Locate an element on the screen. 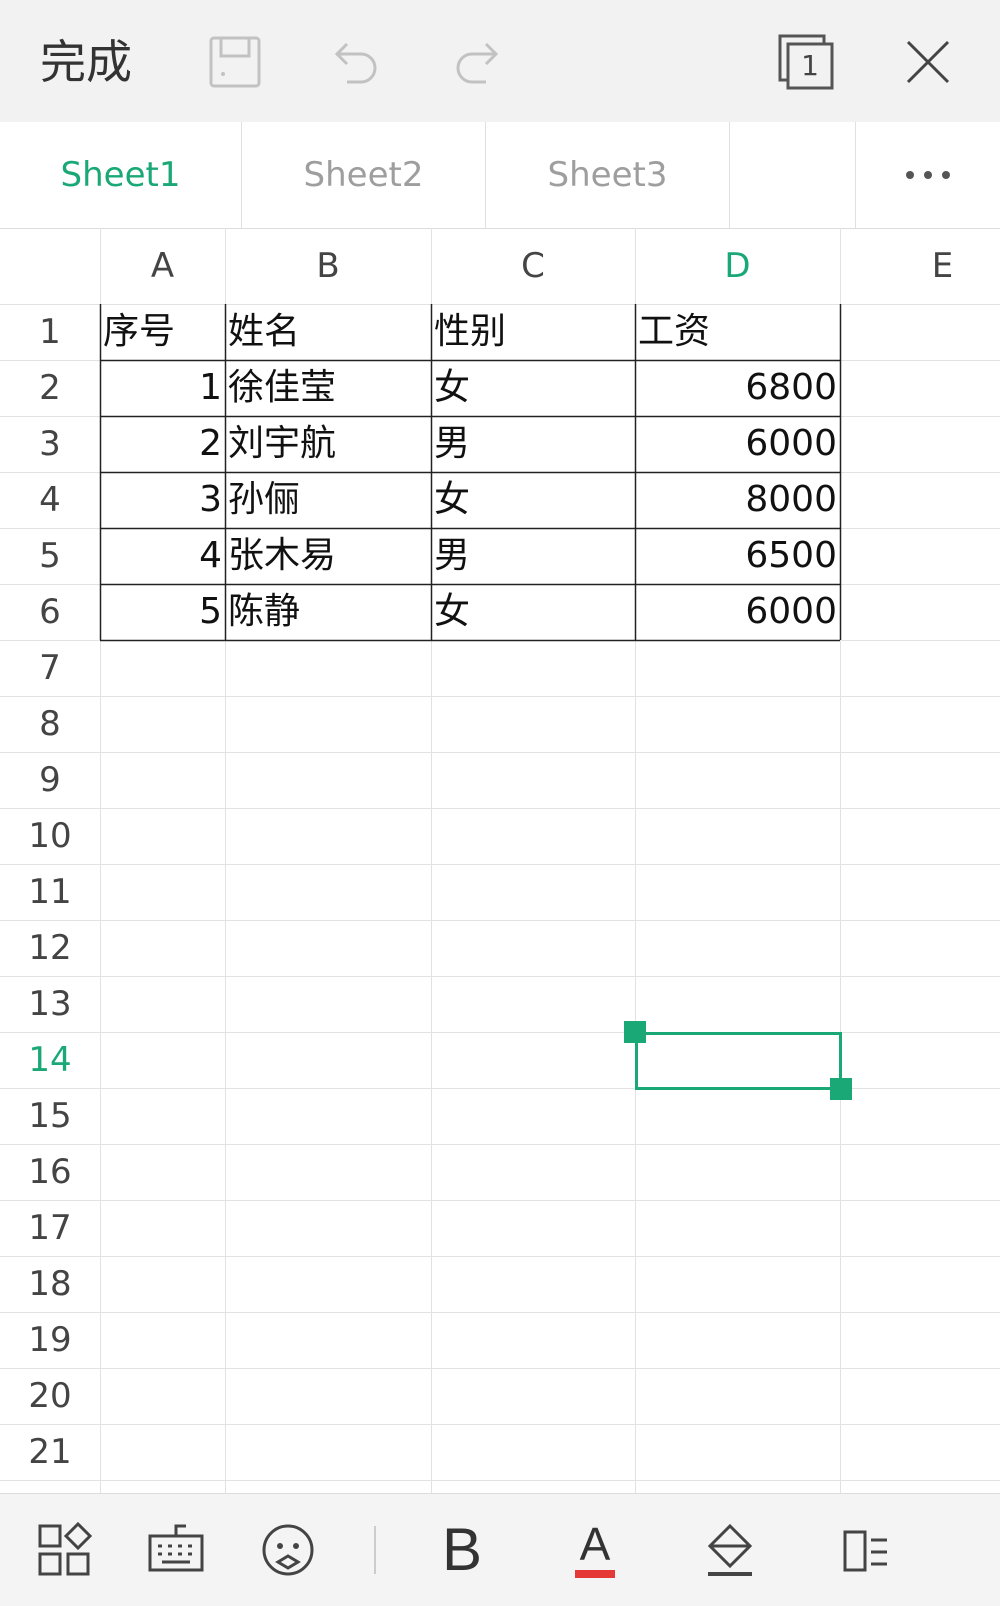  table-cell: 孙俪 is located at coordinates (328, 500).